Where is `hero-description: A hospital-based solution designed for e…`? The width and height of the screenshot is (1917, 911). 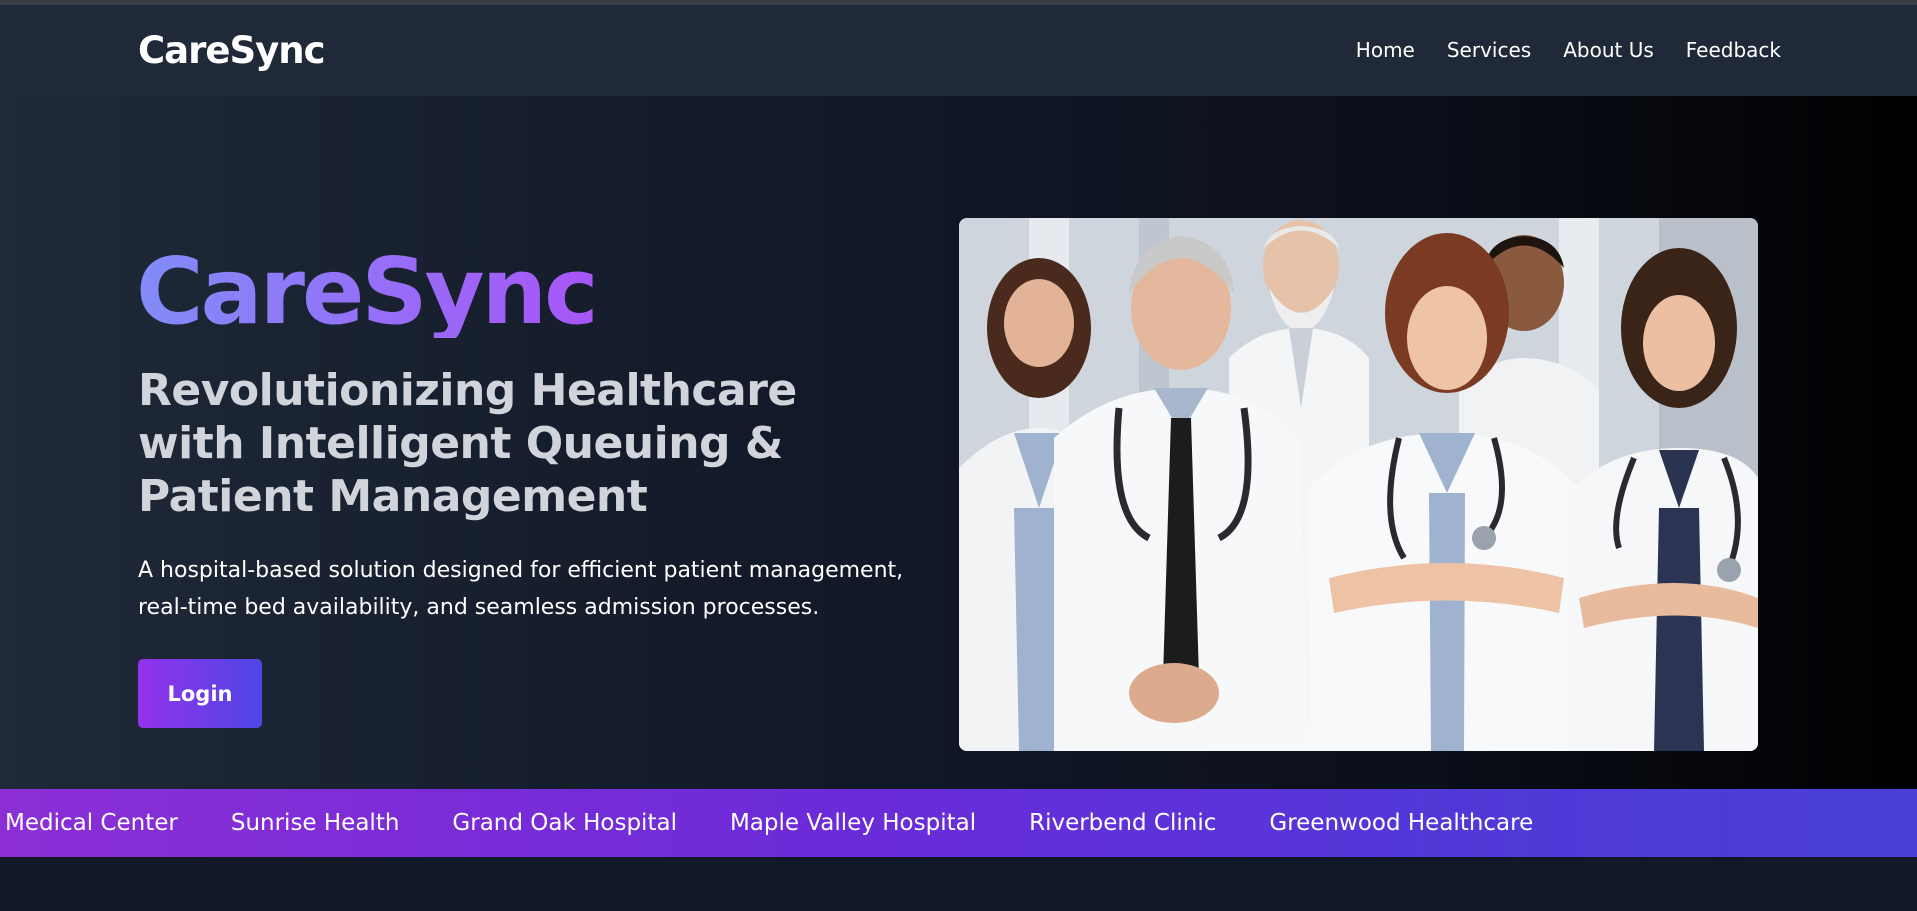
hero-description: A hospital-based solution designed for e… is located at coordinates (521, 589).